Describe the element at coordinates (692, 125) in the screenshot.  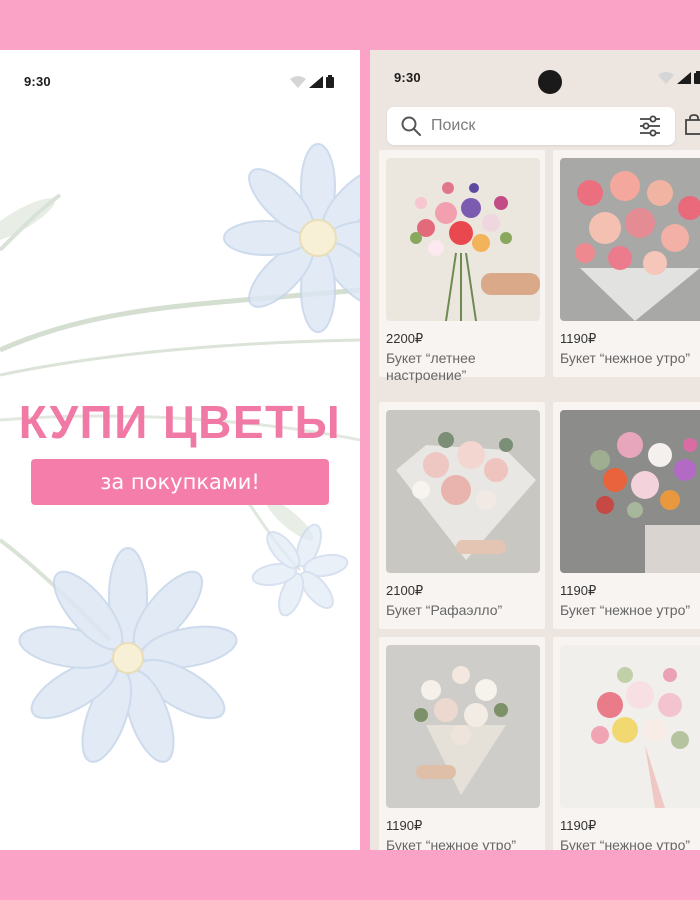
I see `shopping-bag-icon` at that location.